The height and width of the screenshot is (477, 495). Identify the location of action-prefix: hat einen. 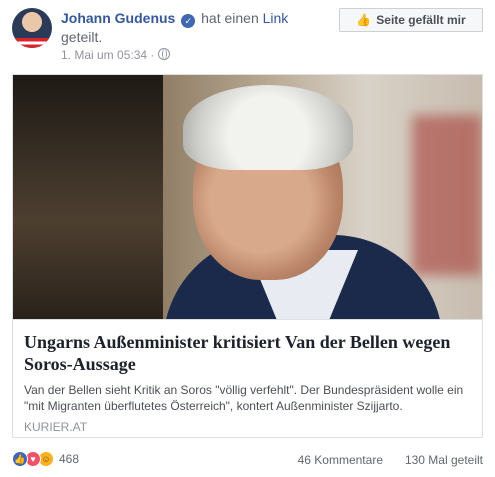
(230, 18).